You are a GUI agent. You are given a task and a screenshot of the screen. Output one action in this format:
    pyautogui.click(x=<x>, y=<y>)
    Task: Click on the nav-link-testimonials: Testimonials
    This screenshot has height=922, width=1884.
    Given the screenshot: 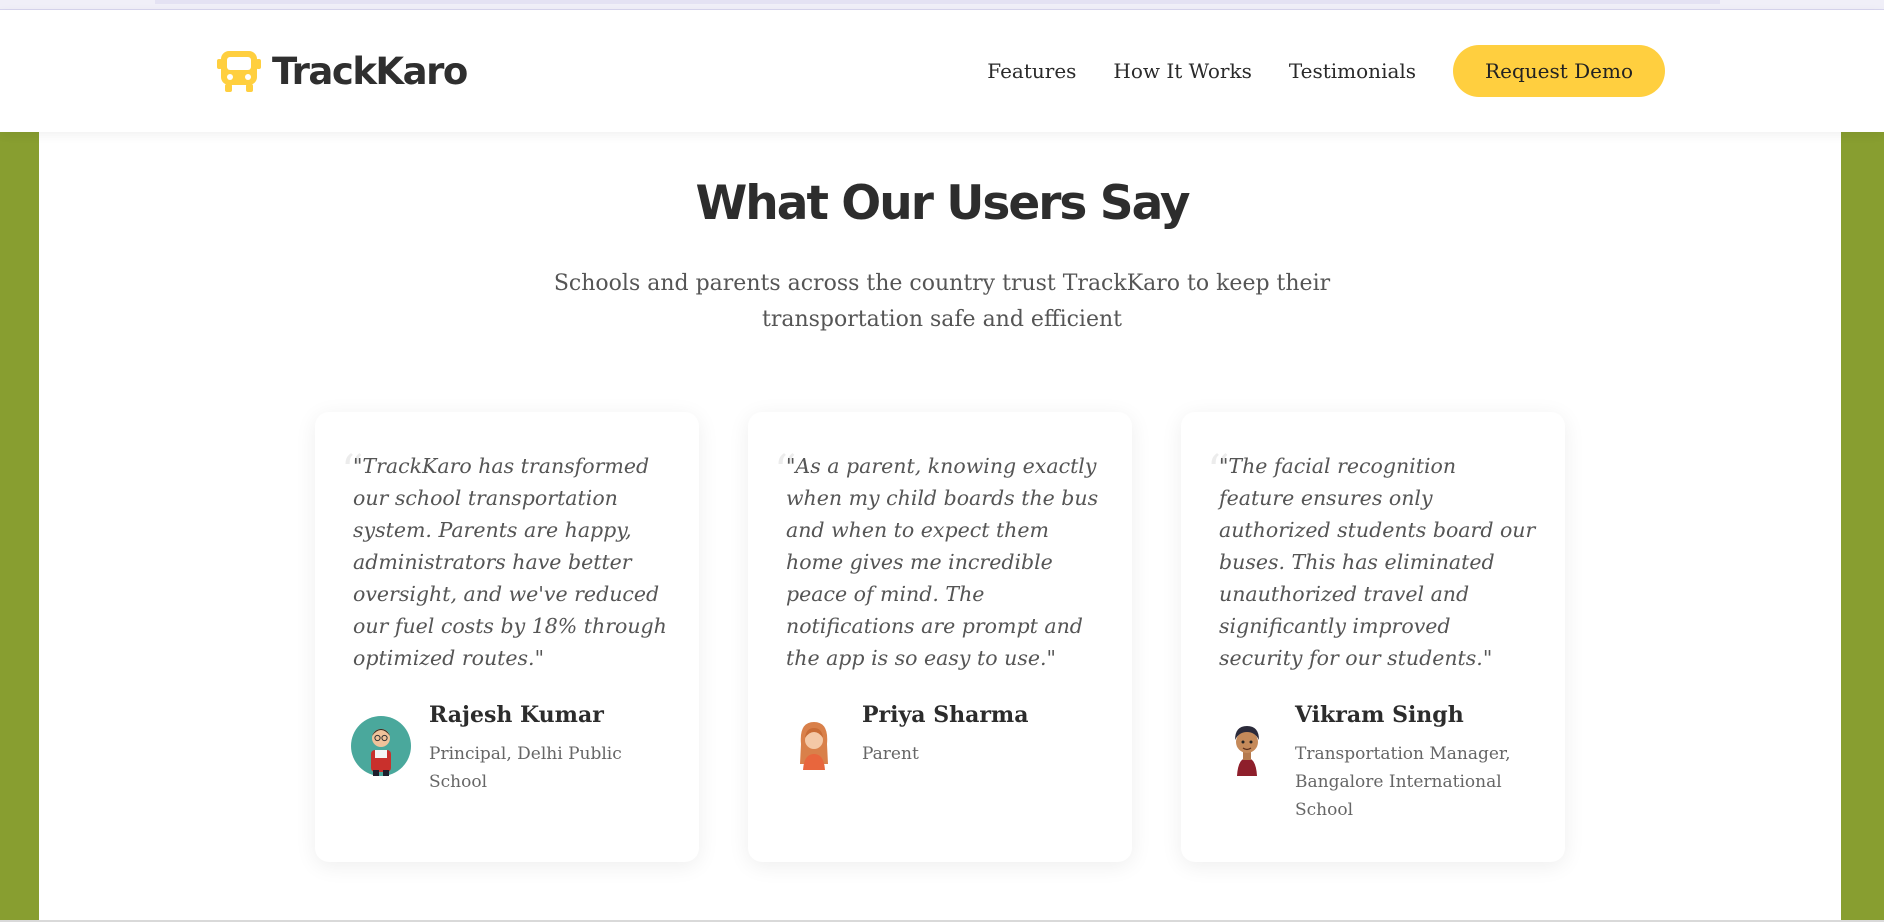 What is the action you would take?
    pyautogui.click(x=1352, y=71)
    